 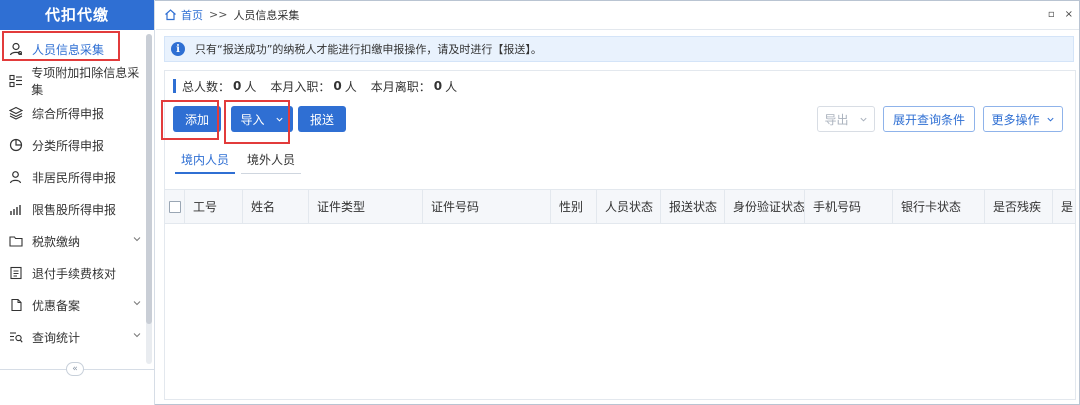 What do you see at coordinates (197, 119) in the screenshot?
I see `add-button: 添加` at bounding box center [197, 119].